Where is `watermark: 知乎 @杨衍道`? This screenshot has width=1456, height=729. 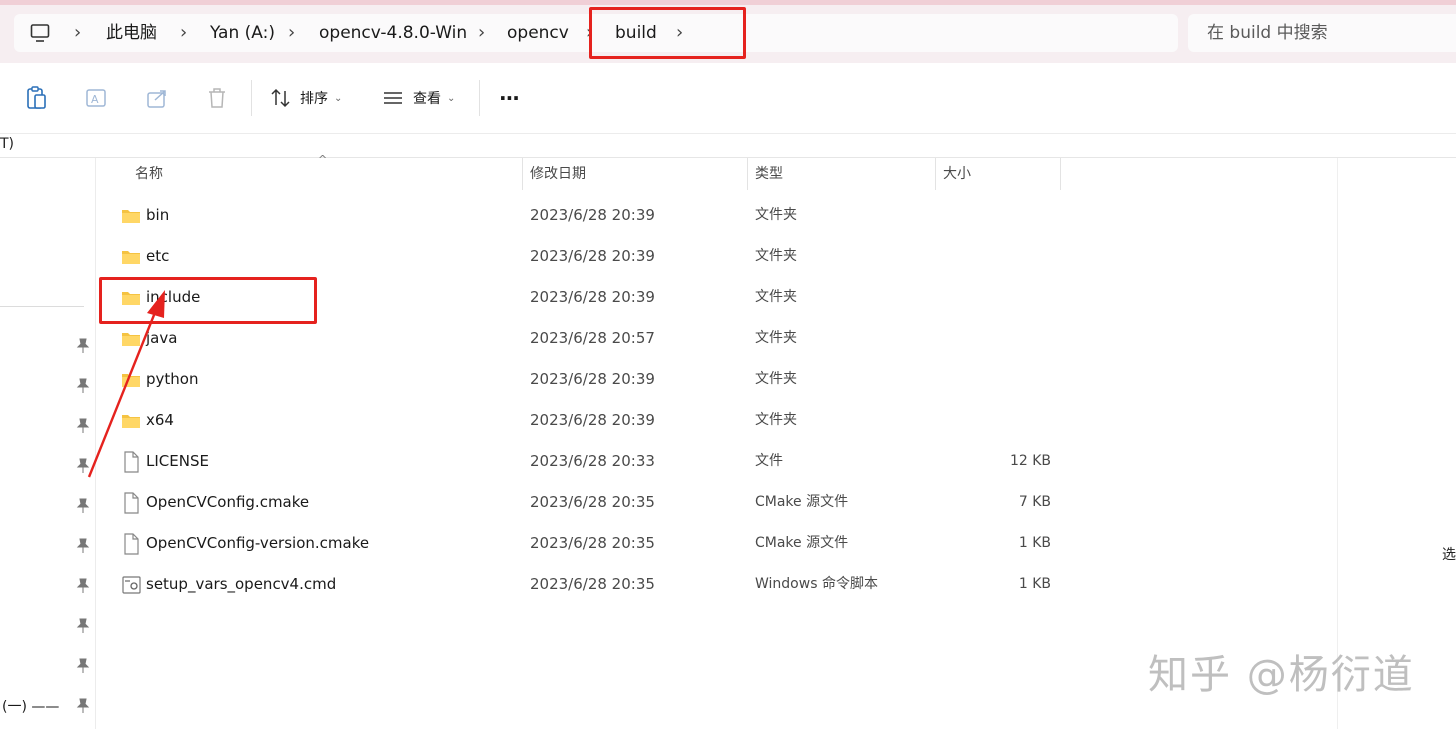 watermark: 知乎 @杨衍道 is located at coordinates (1281, 675).